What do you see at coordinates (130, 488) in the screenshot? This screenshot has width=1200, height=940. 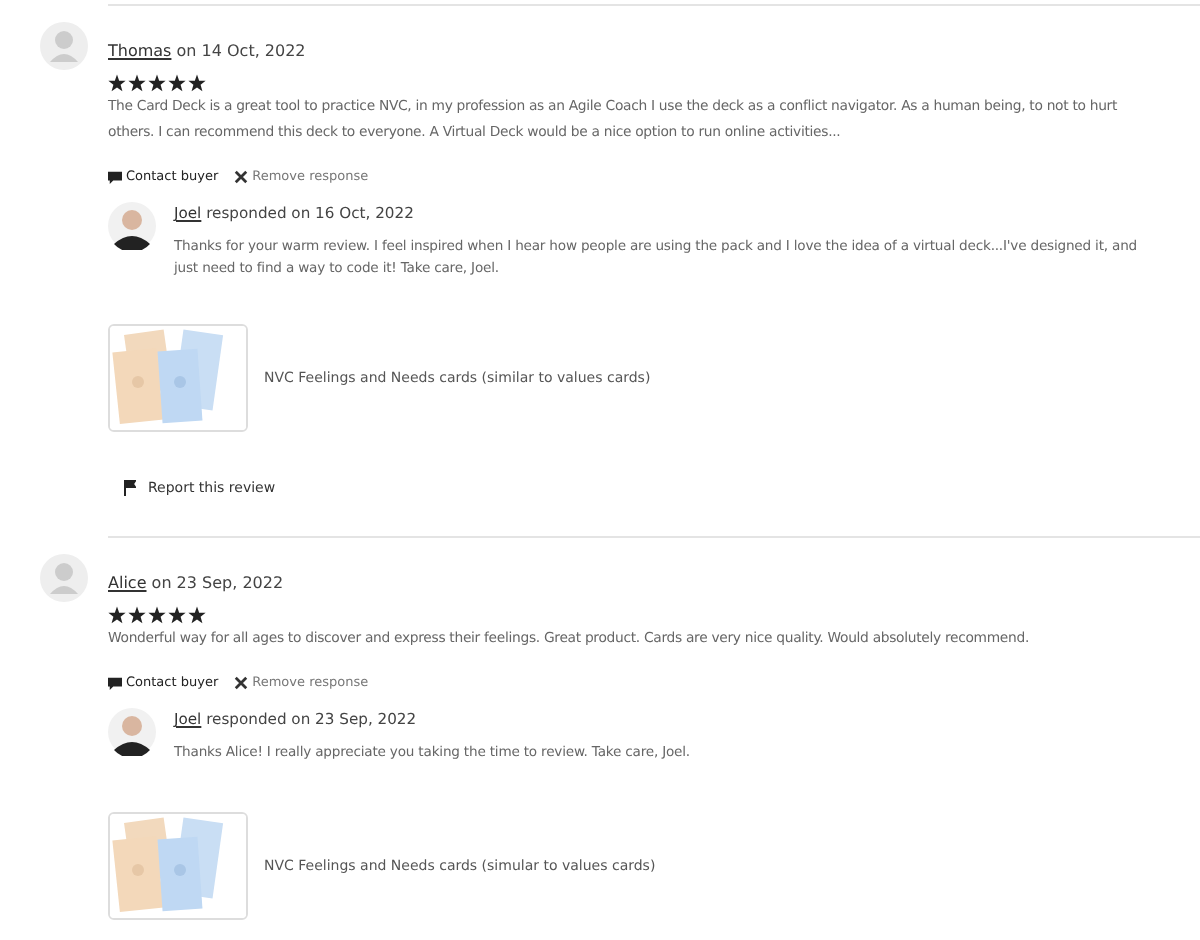 I see `flag-icon` at bounding box center [130, 488].